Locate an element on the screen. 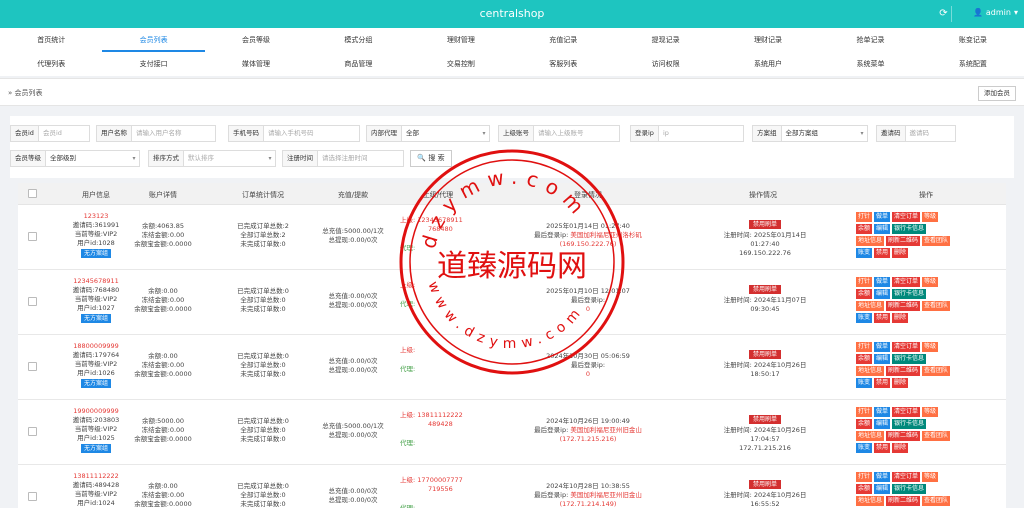 The height and width of the screenshot is (508, 1024). superior-input: 请输入上级账号 is located at coordinates (576, 133).